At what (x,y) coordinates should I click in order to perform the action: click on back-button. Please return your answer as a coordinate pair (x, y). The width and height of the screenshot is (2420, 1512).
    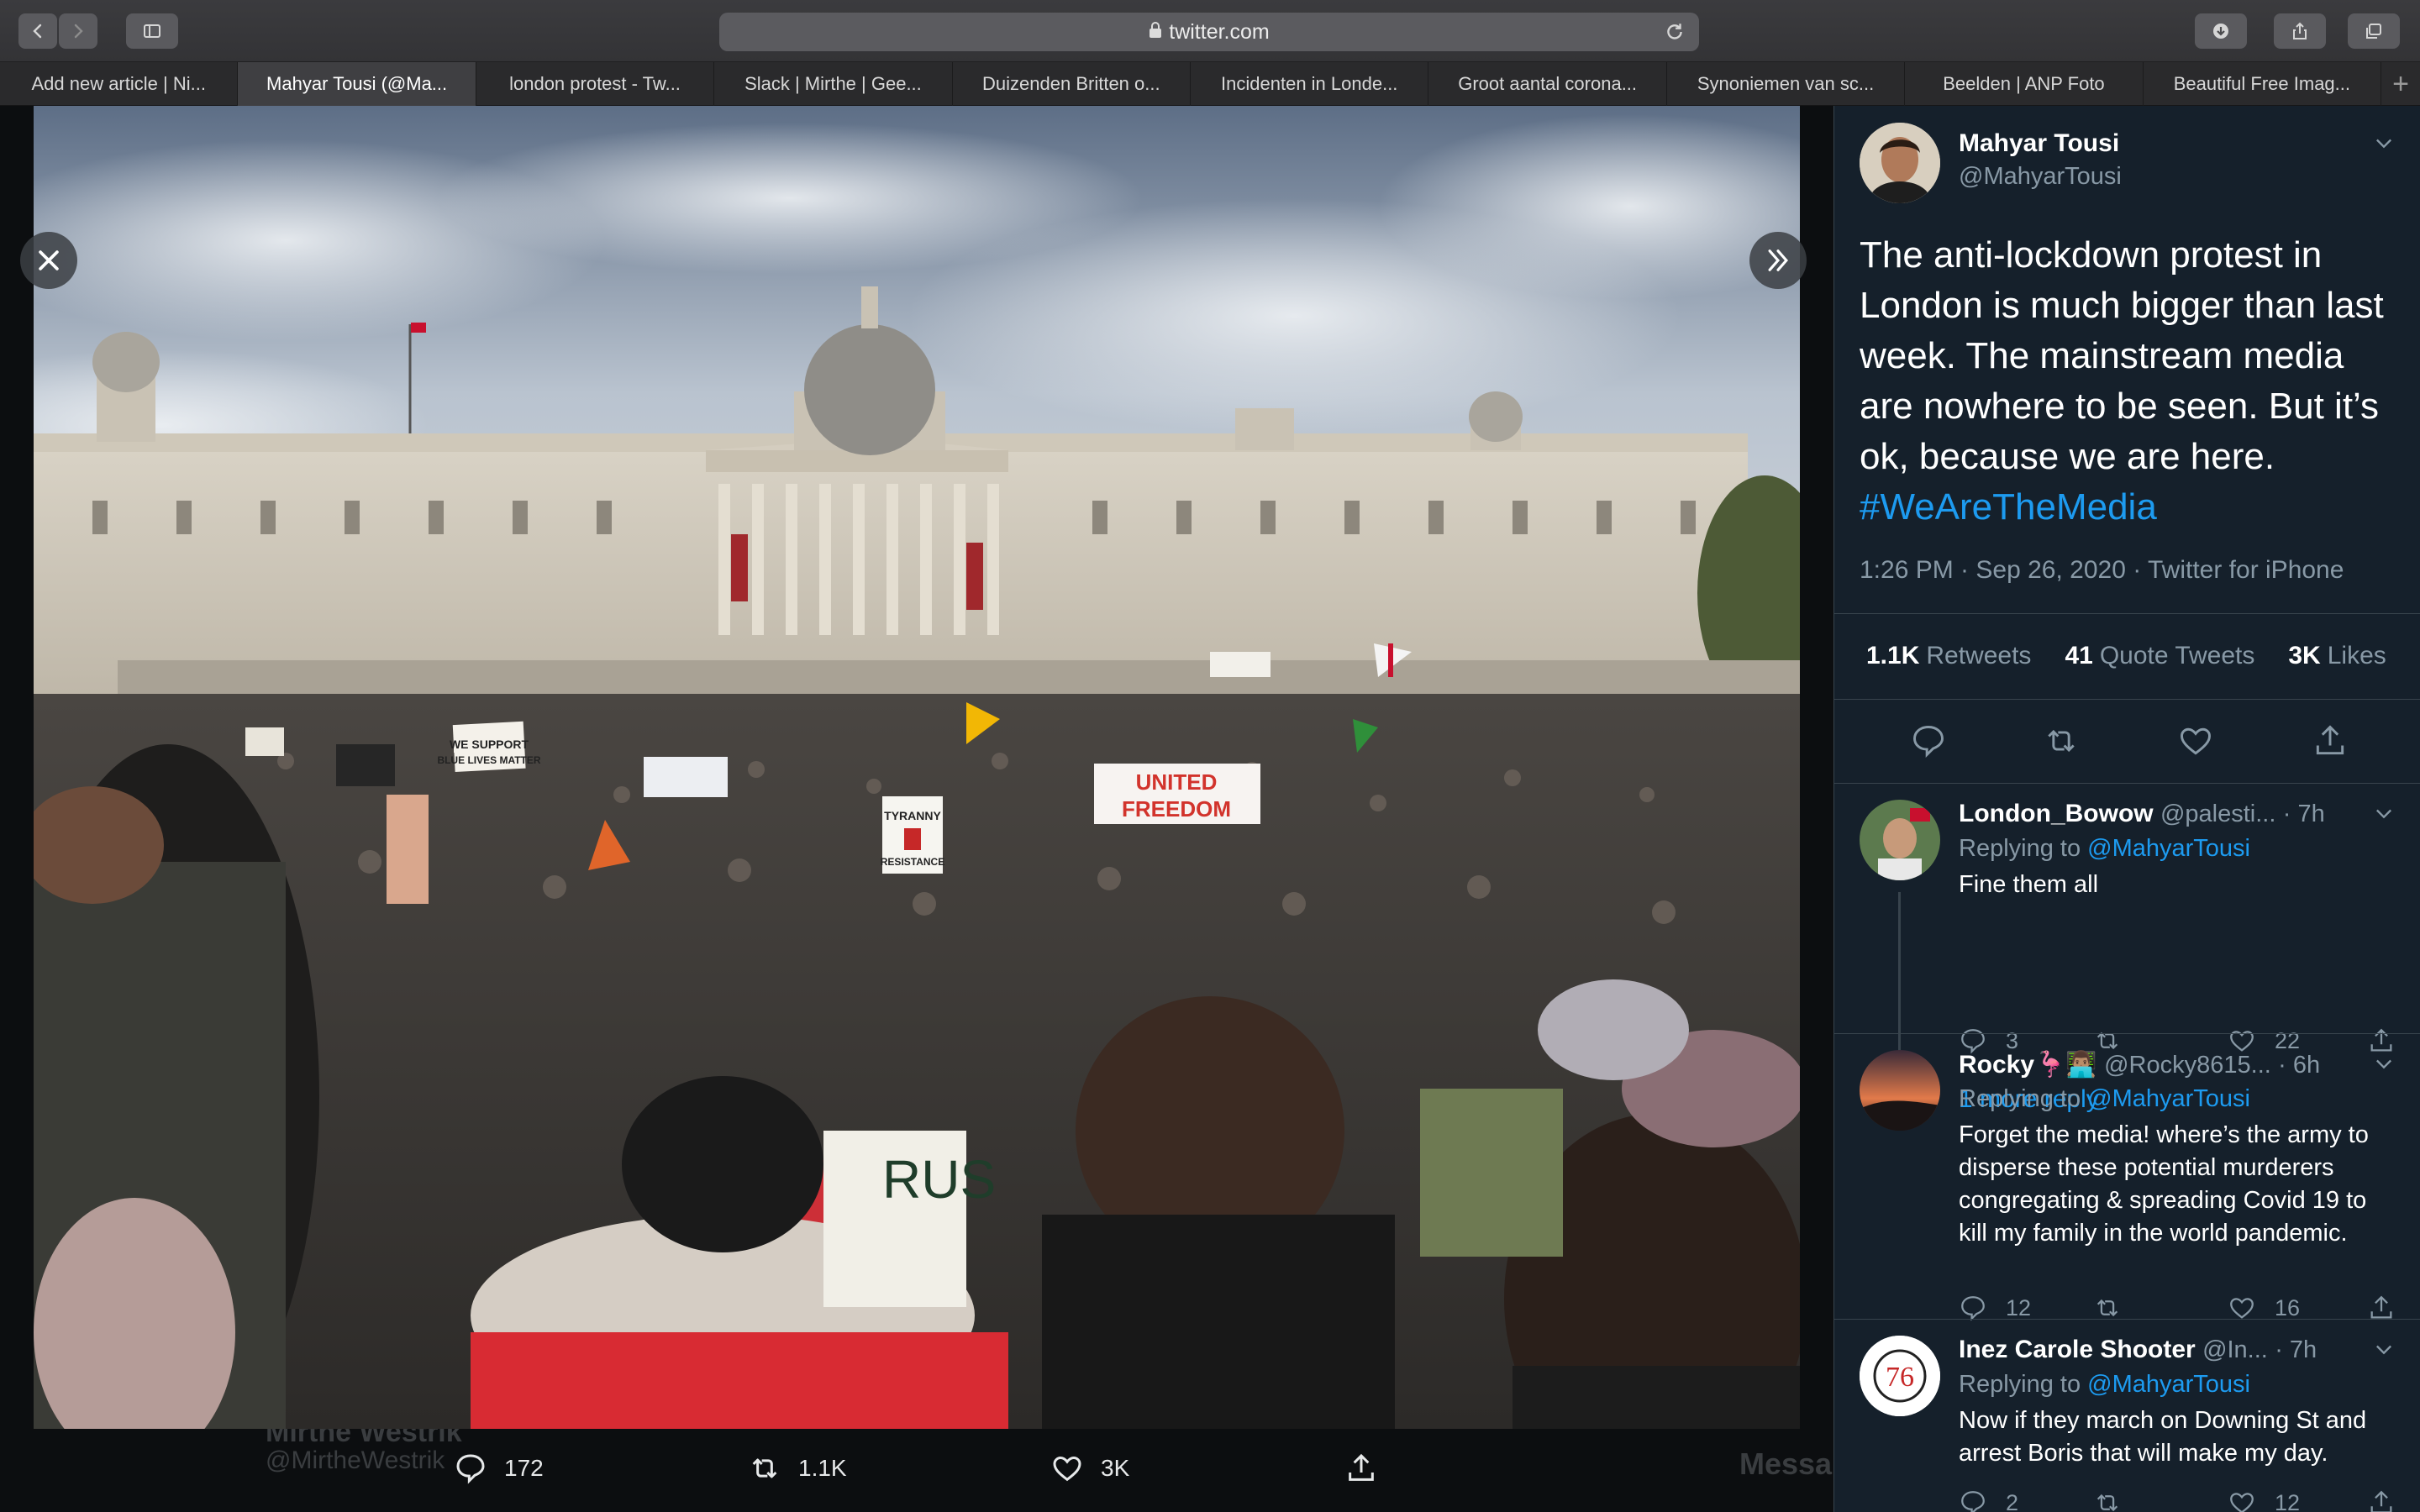
    Looking at the image, I should click on (37, 31).